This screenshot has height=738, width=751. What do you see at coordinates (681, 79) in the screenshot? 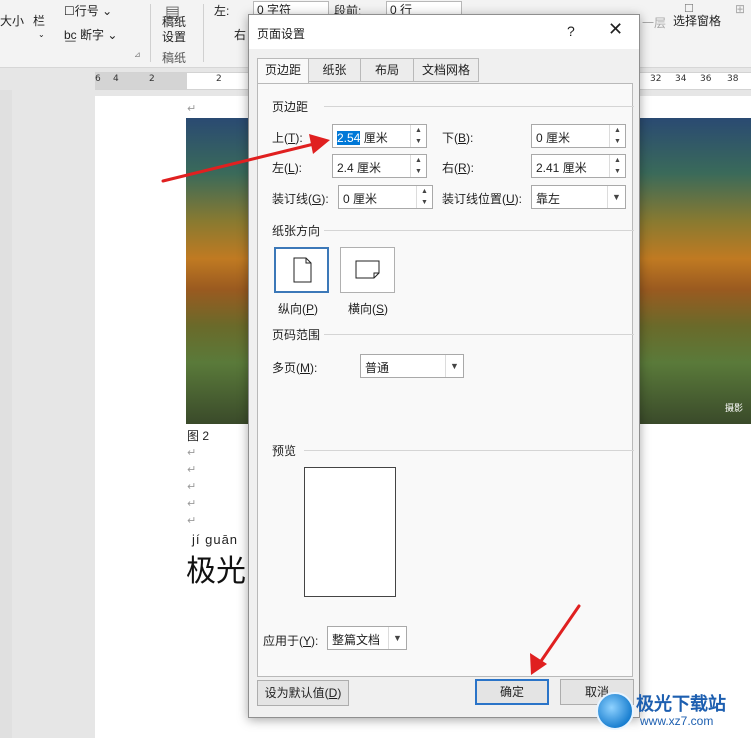
I see `ruler-tick: 34` at bounding box center [681, 79].